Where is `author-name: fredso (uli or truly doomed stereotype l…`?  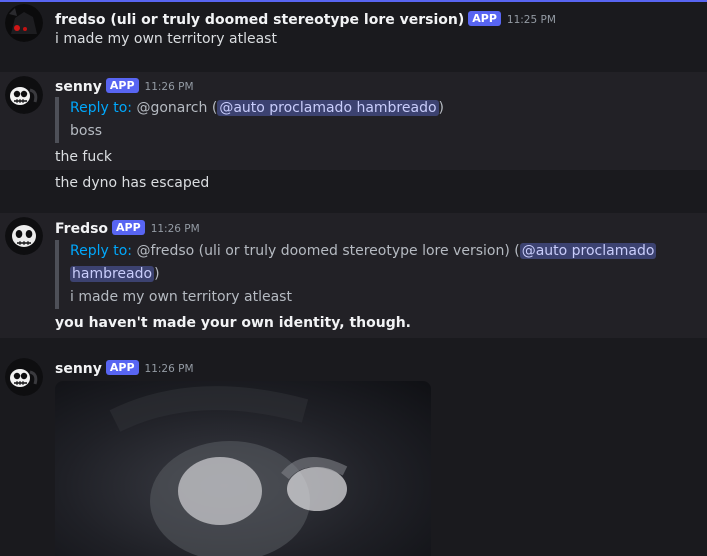 author-name: fredso (uli or truly doomed stereotype l… is located at coordinates (259, 20).